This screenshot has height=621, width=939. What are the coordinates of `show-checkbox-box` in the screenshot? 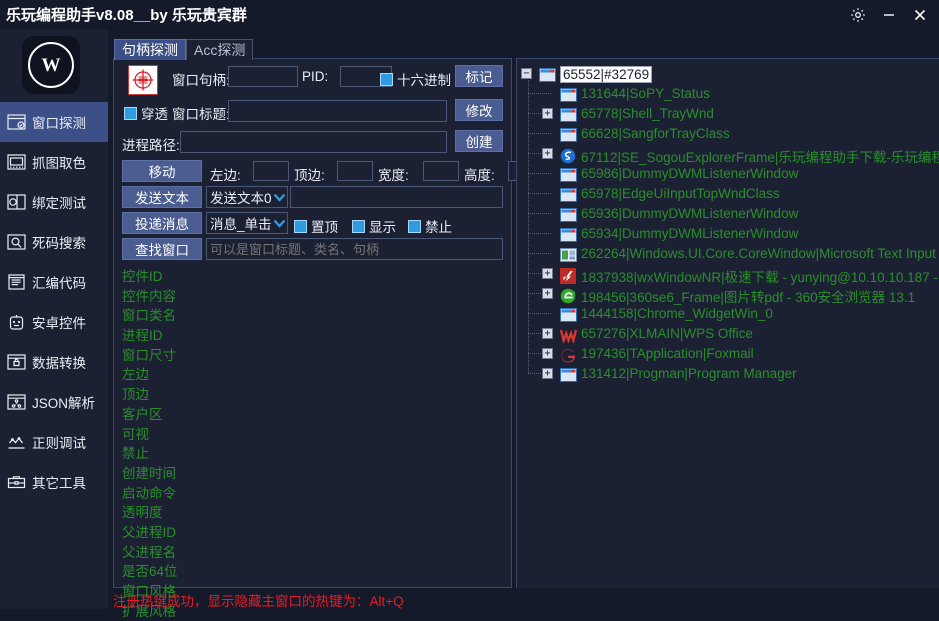 It's located at (358, 226).